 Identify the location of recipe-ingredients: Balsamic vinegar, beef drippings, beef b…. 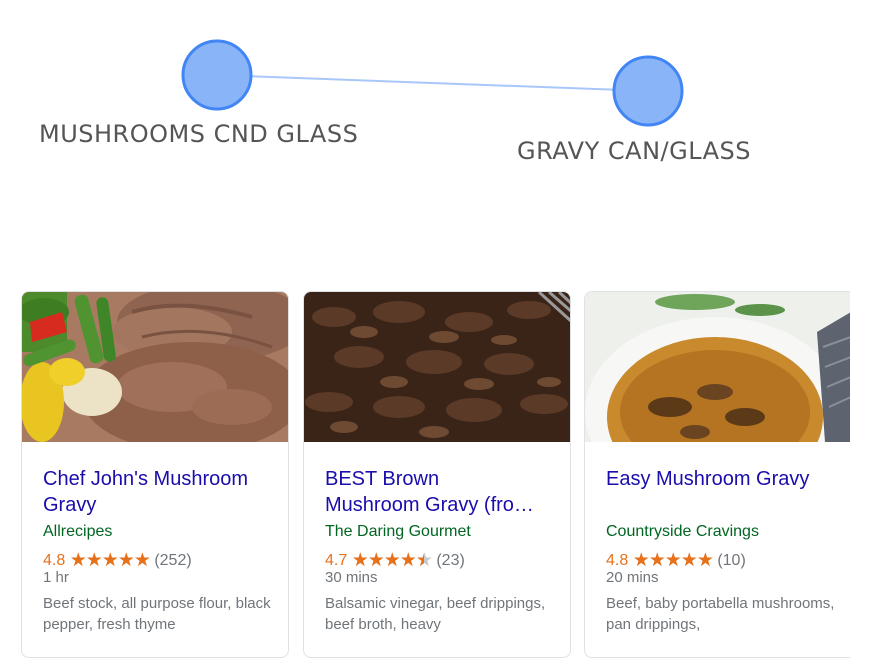
(435, 614).